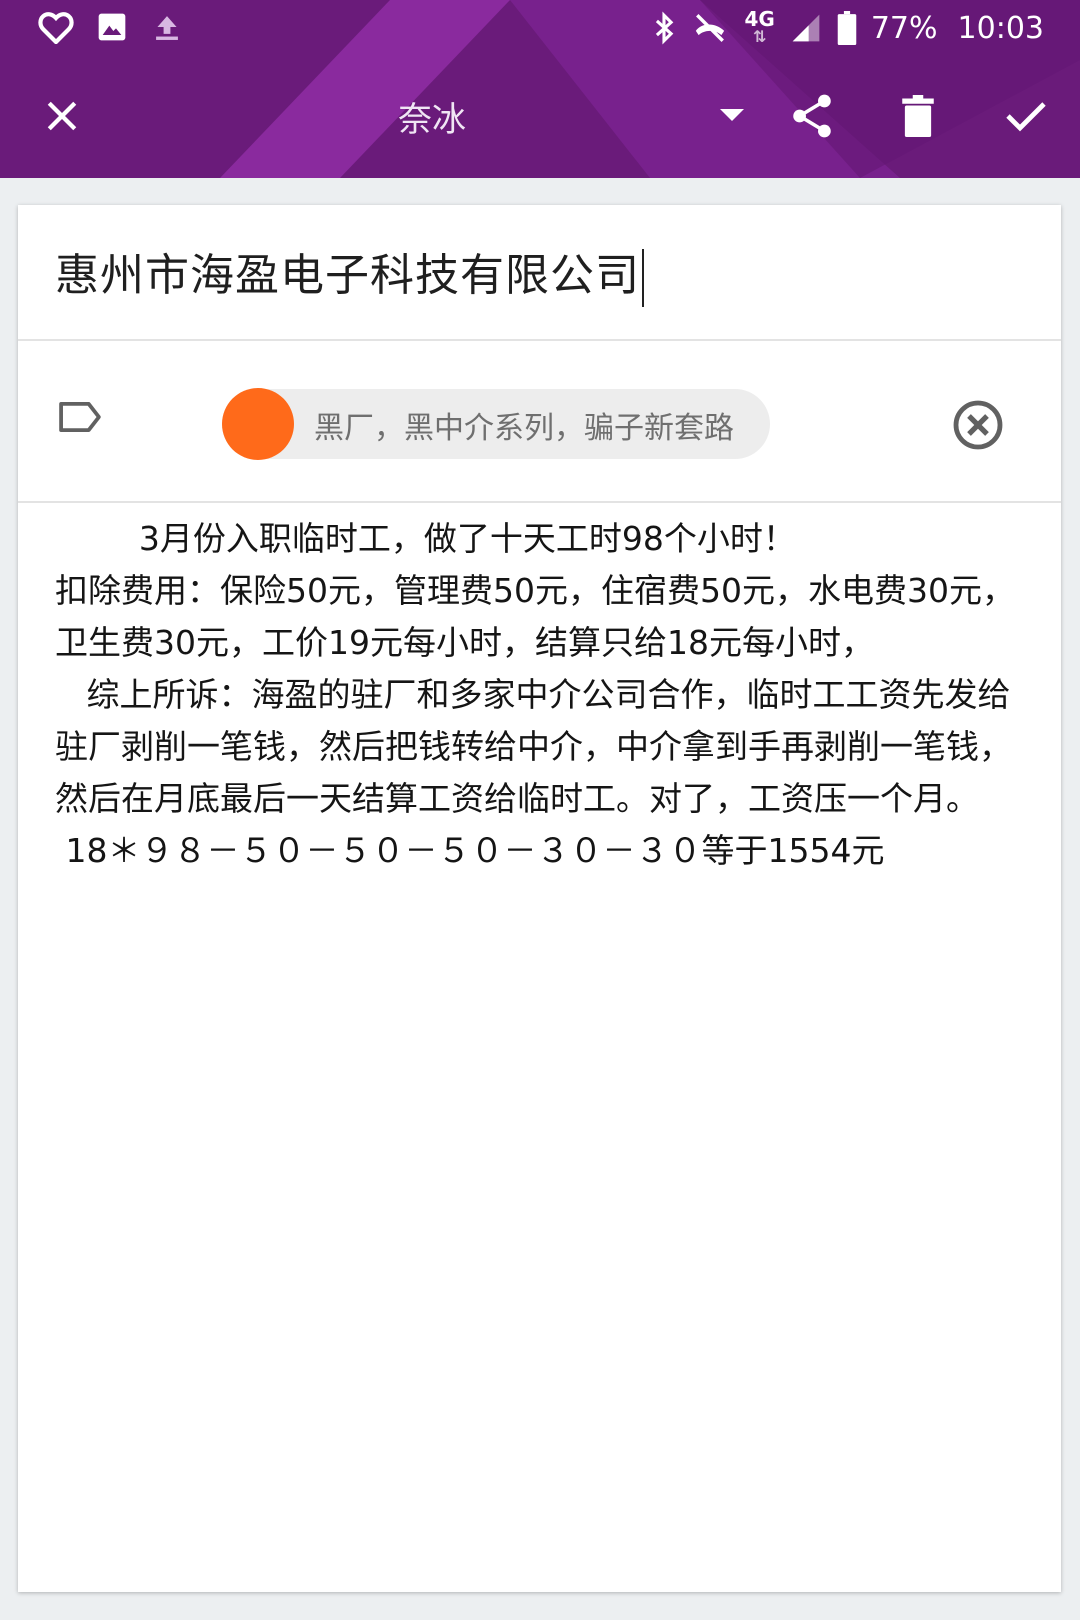 The width and height of the screenshot is (1080, 1620). I want to click on clear-circle-icon, so click(978, 425).